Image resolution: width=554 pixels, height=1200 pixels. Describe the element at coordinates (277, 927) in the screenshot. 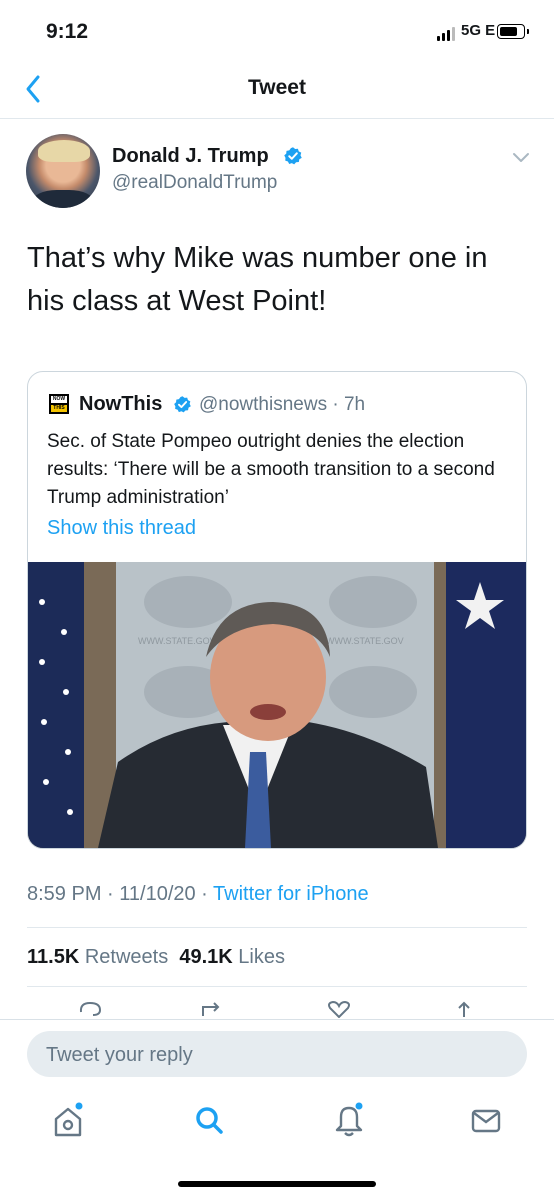

I see `meta-divider` at that location.